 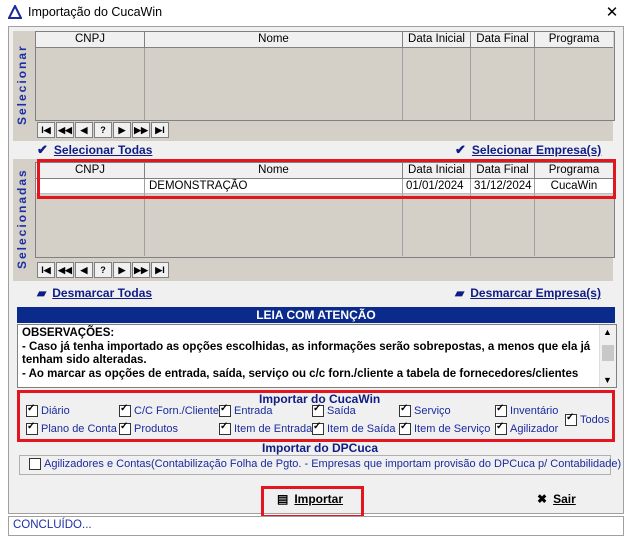 I want to click on selecionar-side-label: Selecionar, so click(x=22, y=85).